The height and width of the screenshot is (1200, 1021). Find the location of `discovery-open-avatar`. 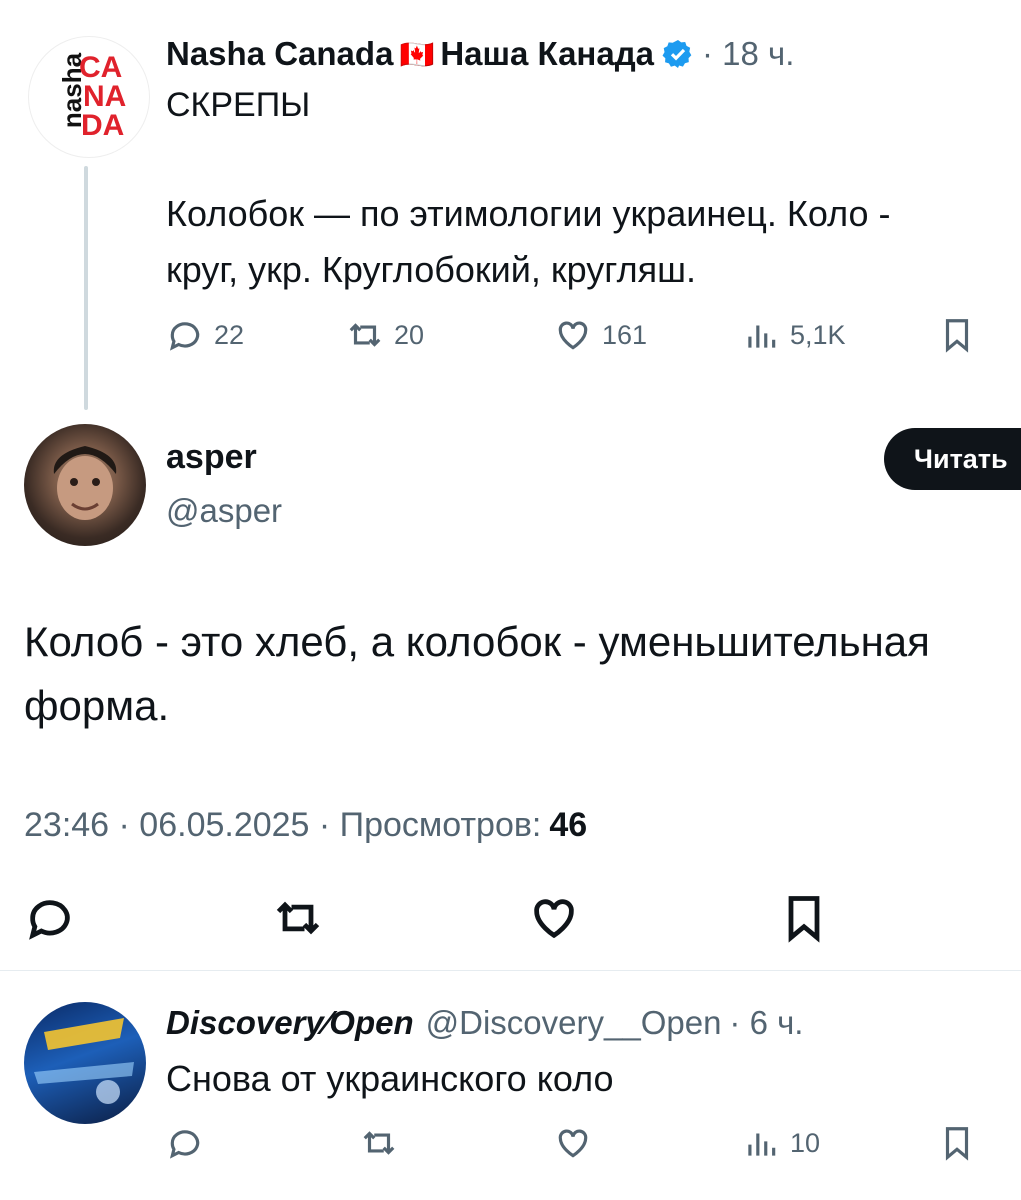

discovery-open-avatar is located at coordinates (85, 1063).